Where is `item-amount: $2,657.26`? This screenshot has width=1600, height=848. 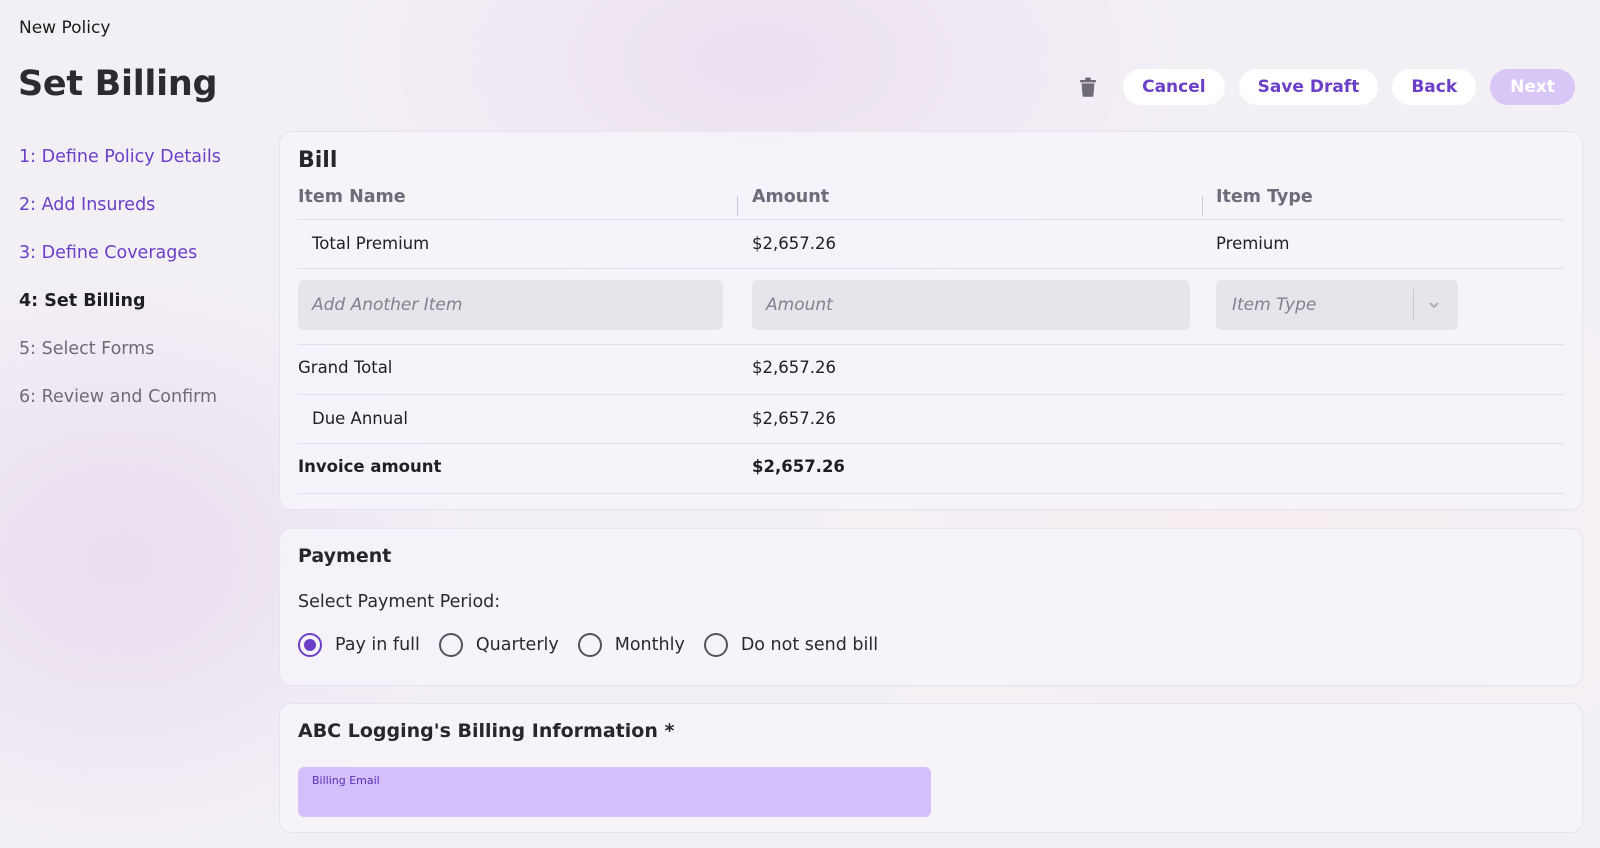
item-amount: $2,657.26 is located at coordinates (794, 243).